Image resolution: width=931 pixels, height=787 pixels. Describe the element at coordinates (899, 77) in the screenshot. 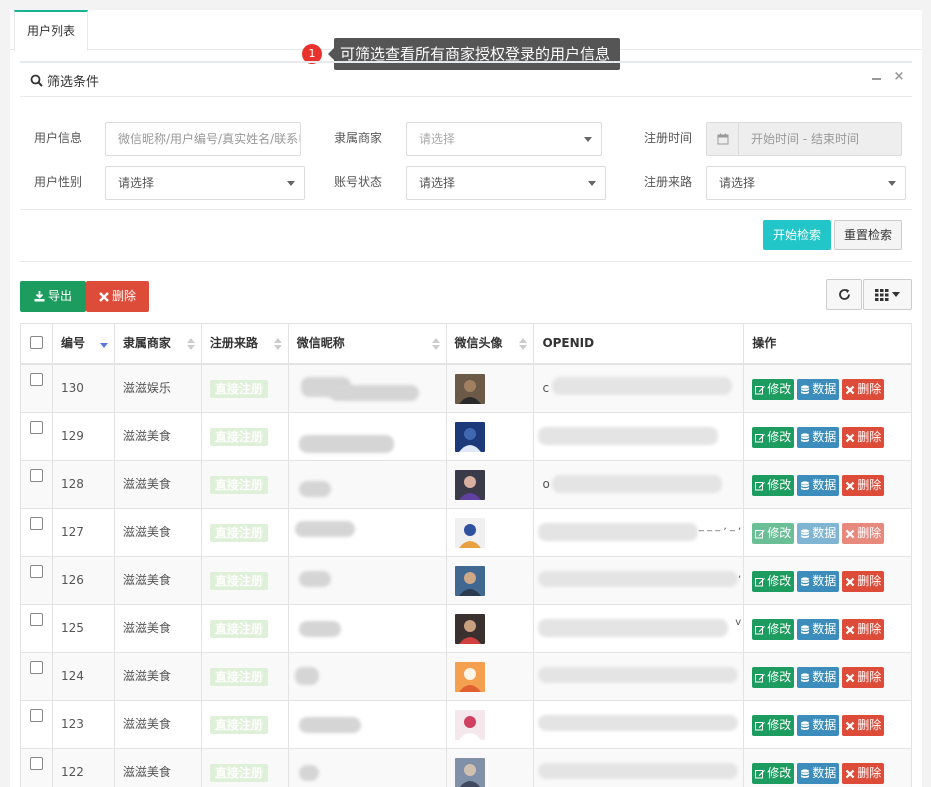

I see `close-icon: ×` at that location.